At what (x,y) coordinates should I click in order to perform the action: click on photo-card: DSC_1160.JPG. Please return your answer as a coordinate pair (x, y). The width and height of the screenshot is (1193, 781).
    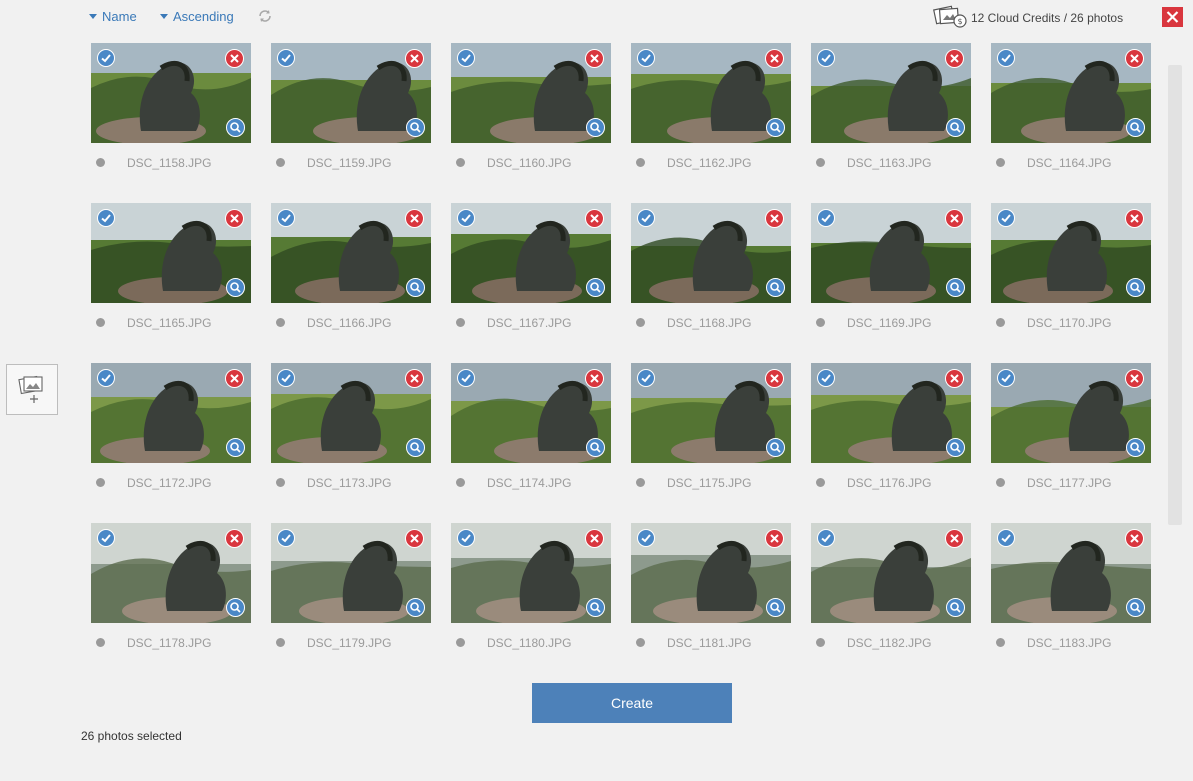
    Looking at the image, I should click on (531, 106).